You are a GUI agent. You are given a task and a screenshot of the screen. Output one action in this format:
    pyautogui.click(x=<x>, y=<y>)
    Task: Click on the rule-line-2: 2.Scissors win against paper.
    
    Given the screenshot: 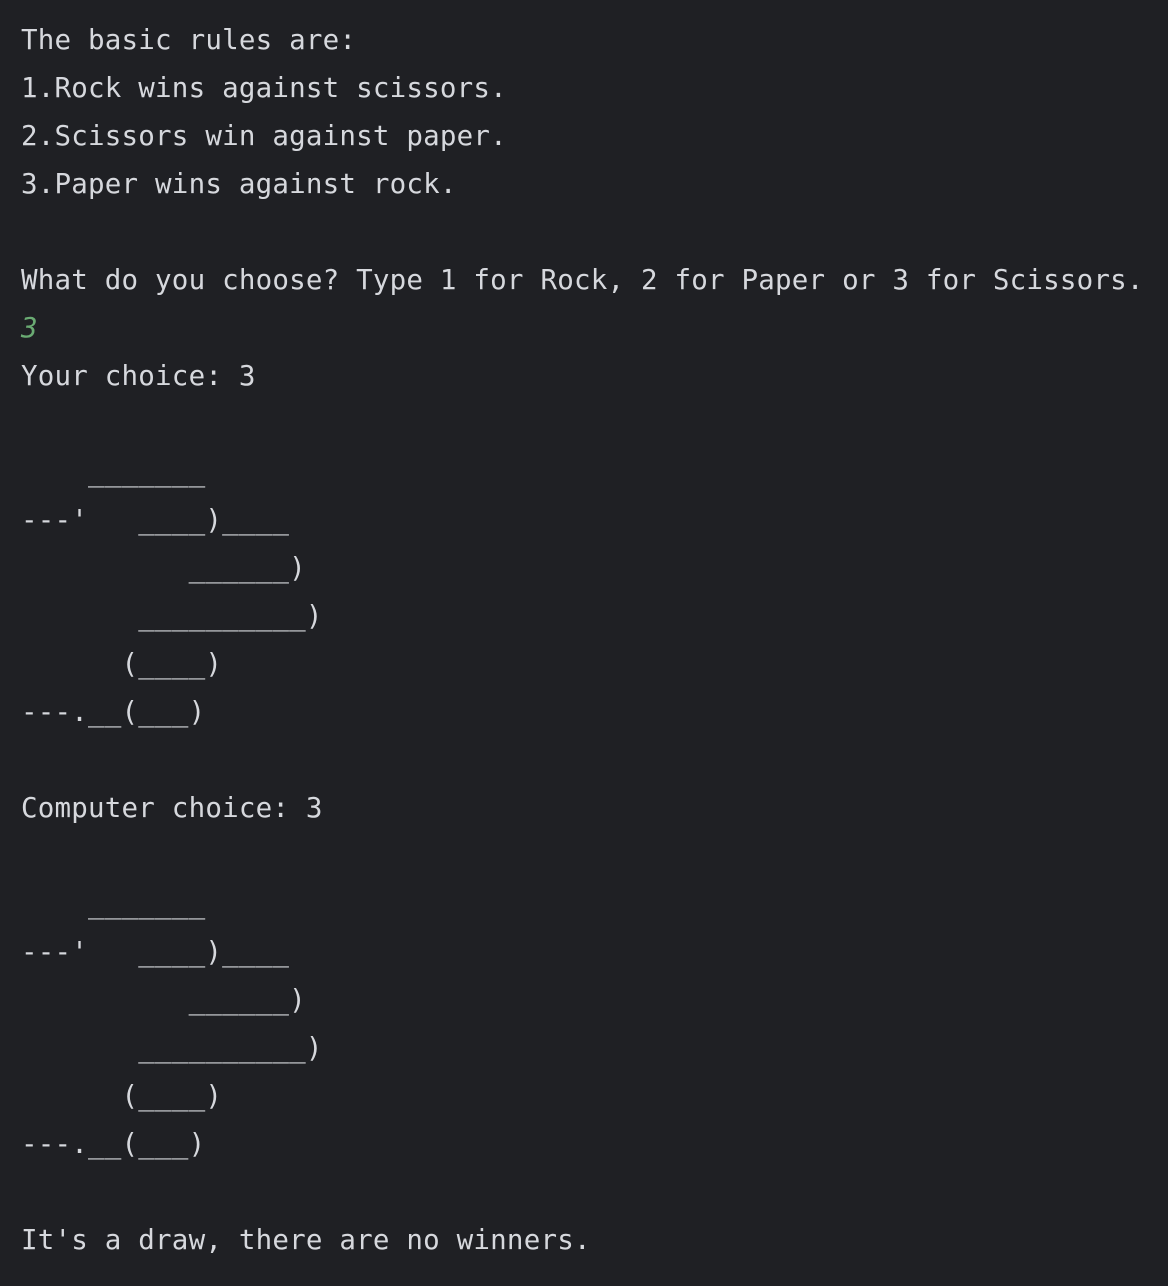 What is the action you would take?
    pyautogui.click(x=264, y=136)
    